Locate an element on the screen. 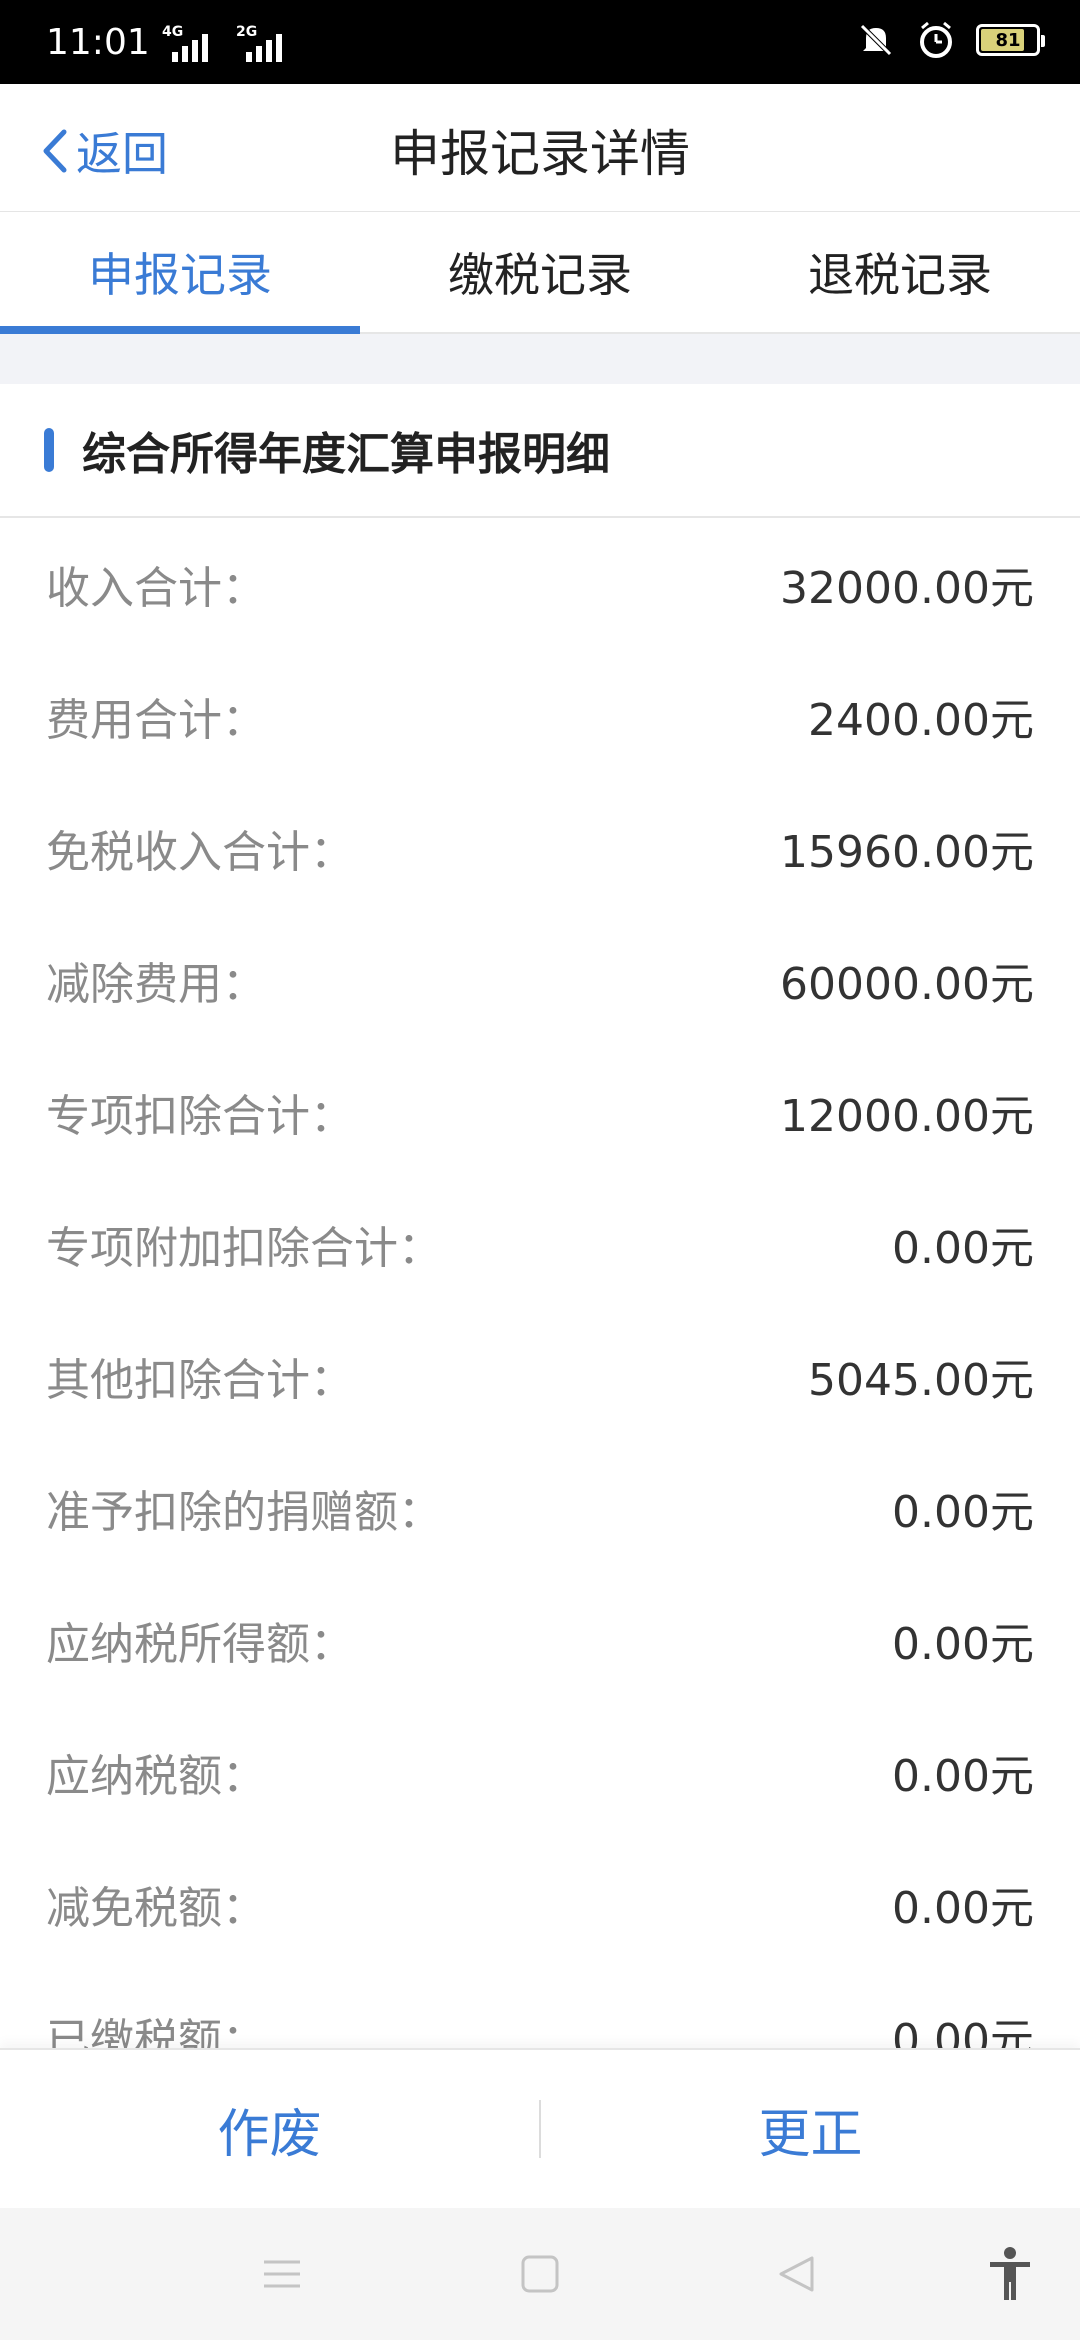 Image resolution: width=1080 pixels, height=2340 pixels. list-item: 减免税额： 0.00元 is located at coordinates (540, 1904).